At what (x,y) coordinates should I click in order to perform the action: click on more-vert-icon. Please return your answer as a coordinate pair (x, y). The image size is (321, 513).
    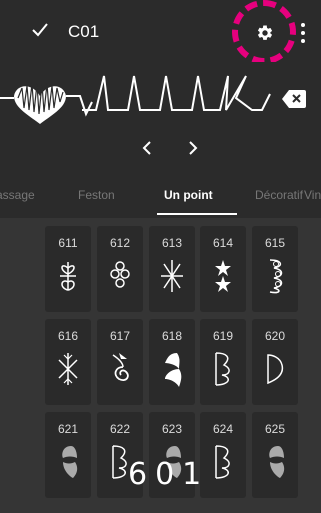
    Looking at the image, I should click on (303, 33).